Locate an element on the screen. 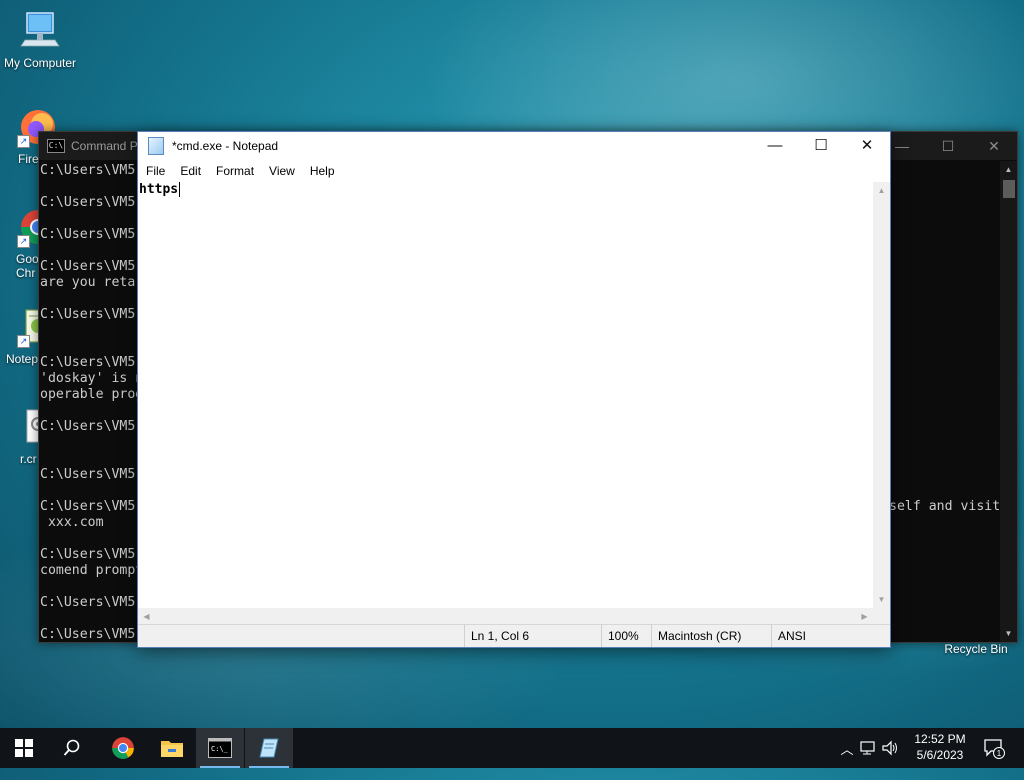 This screenshot has width=1024, height=780. taskbar-file-explorer is located at coordinates (172, 748).